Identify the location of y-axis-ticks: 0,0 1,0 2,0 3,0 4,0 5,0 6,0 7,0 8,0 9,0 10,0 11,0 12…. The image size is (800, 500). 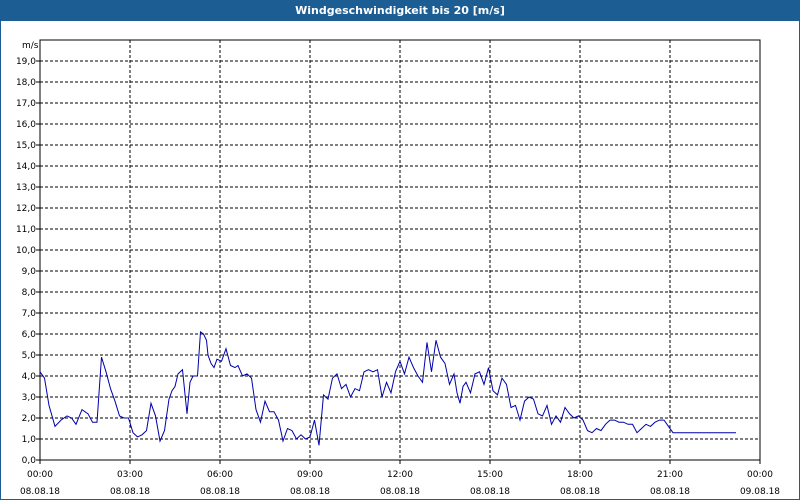
(28, 261).